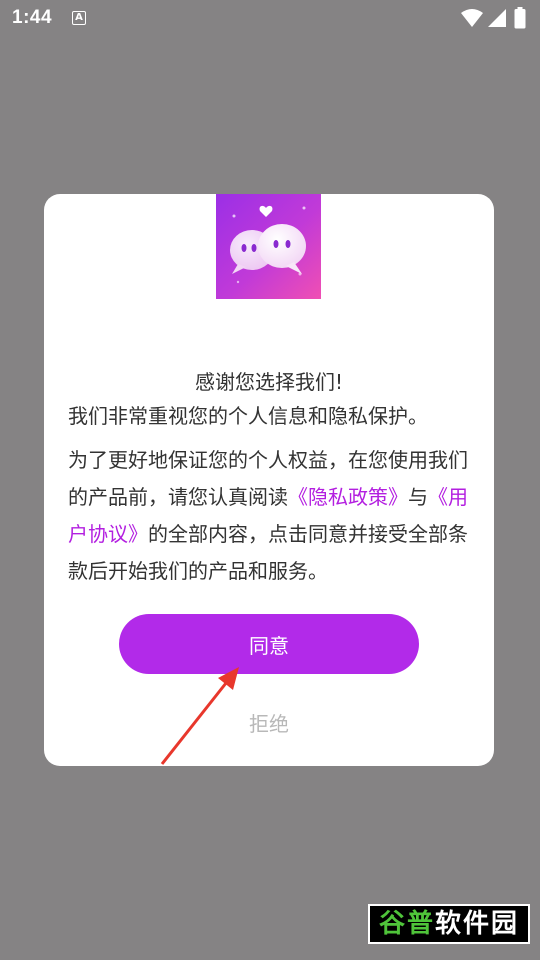  What do you see at coordinates (520, 18) in the screenshot?
I see `battery-icon` at bounding box center [520, 18].